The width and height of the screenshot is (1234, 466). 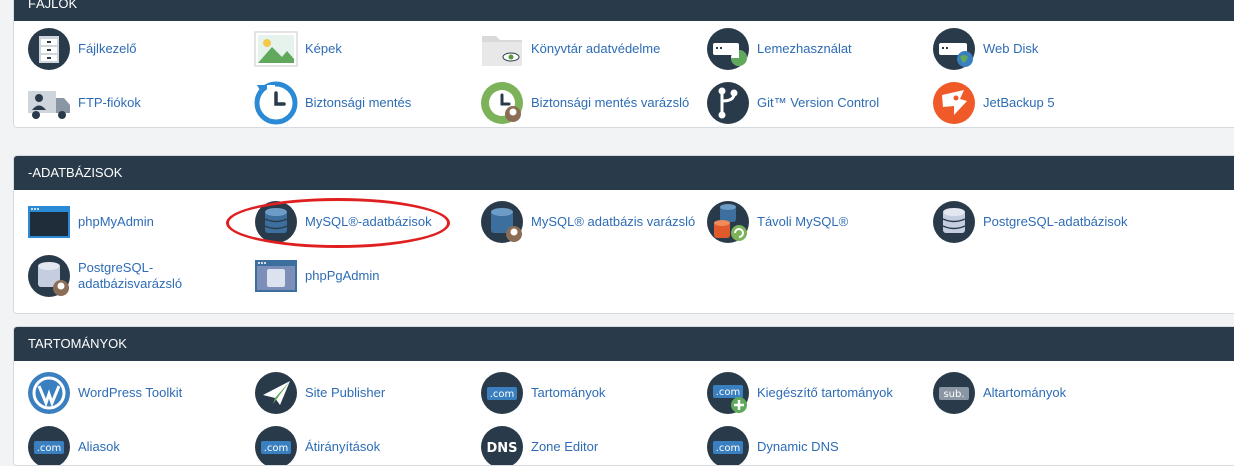 What do you see at coordinates (728, 222) in the screenshot?
I see `remote-database-icon` at bounding box center [728, 222].